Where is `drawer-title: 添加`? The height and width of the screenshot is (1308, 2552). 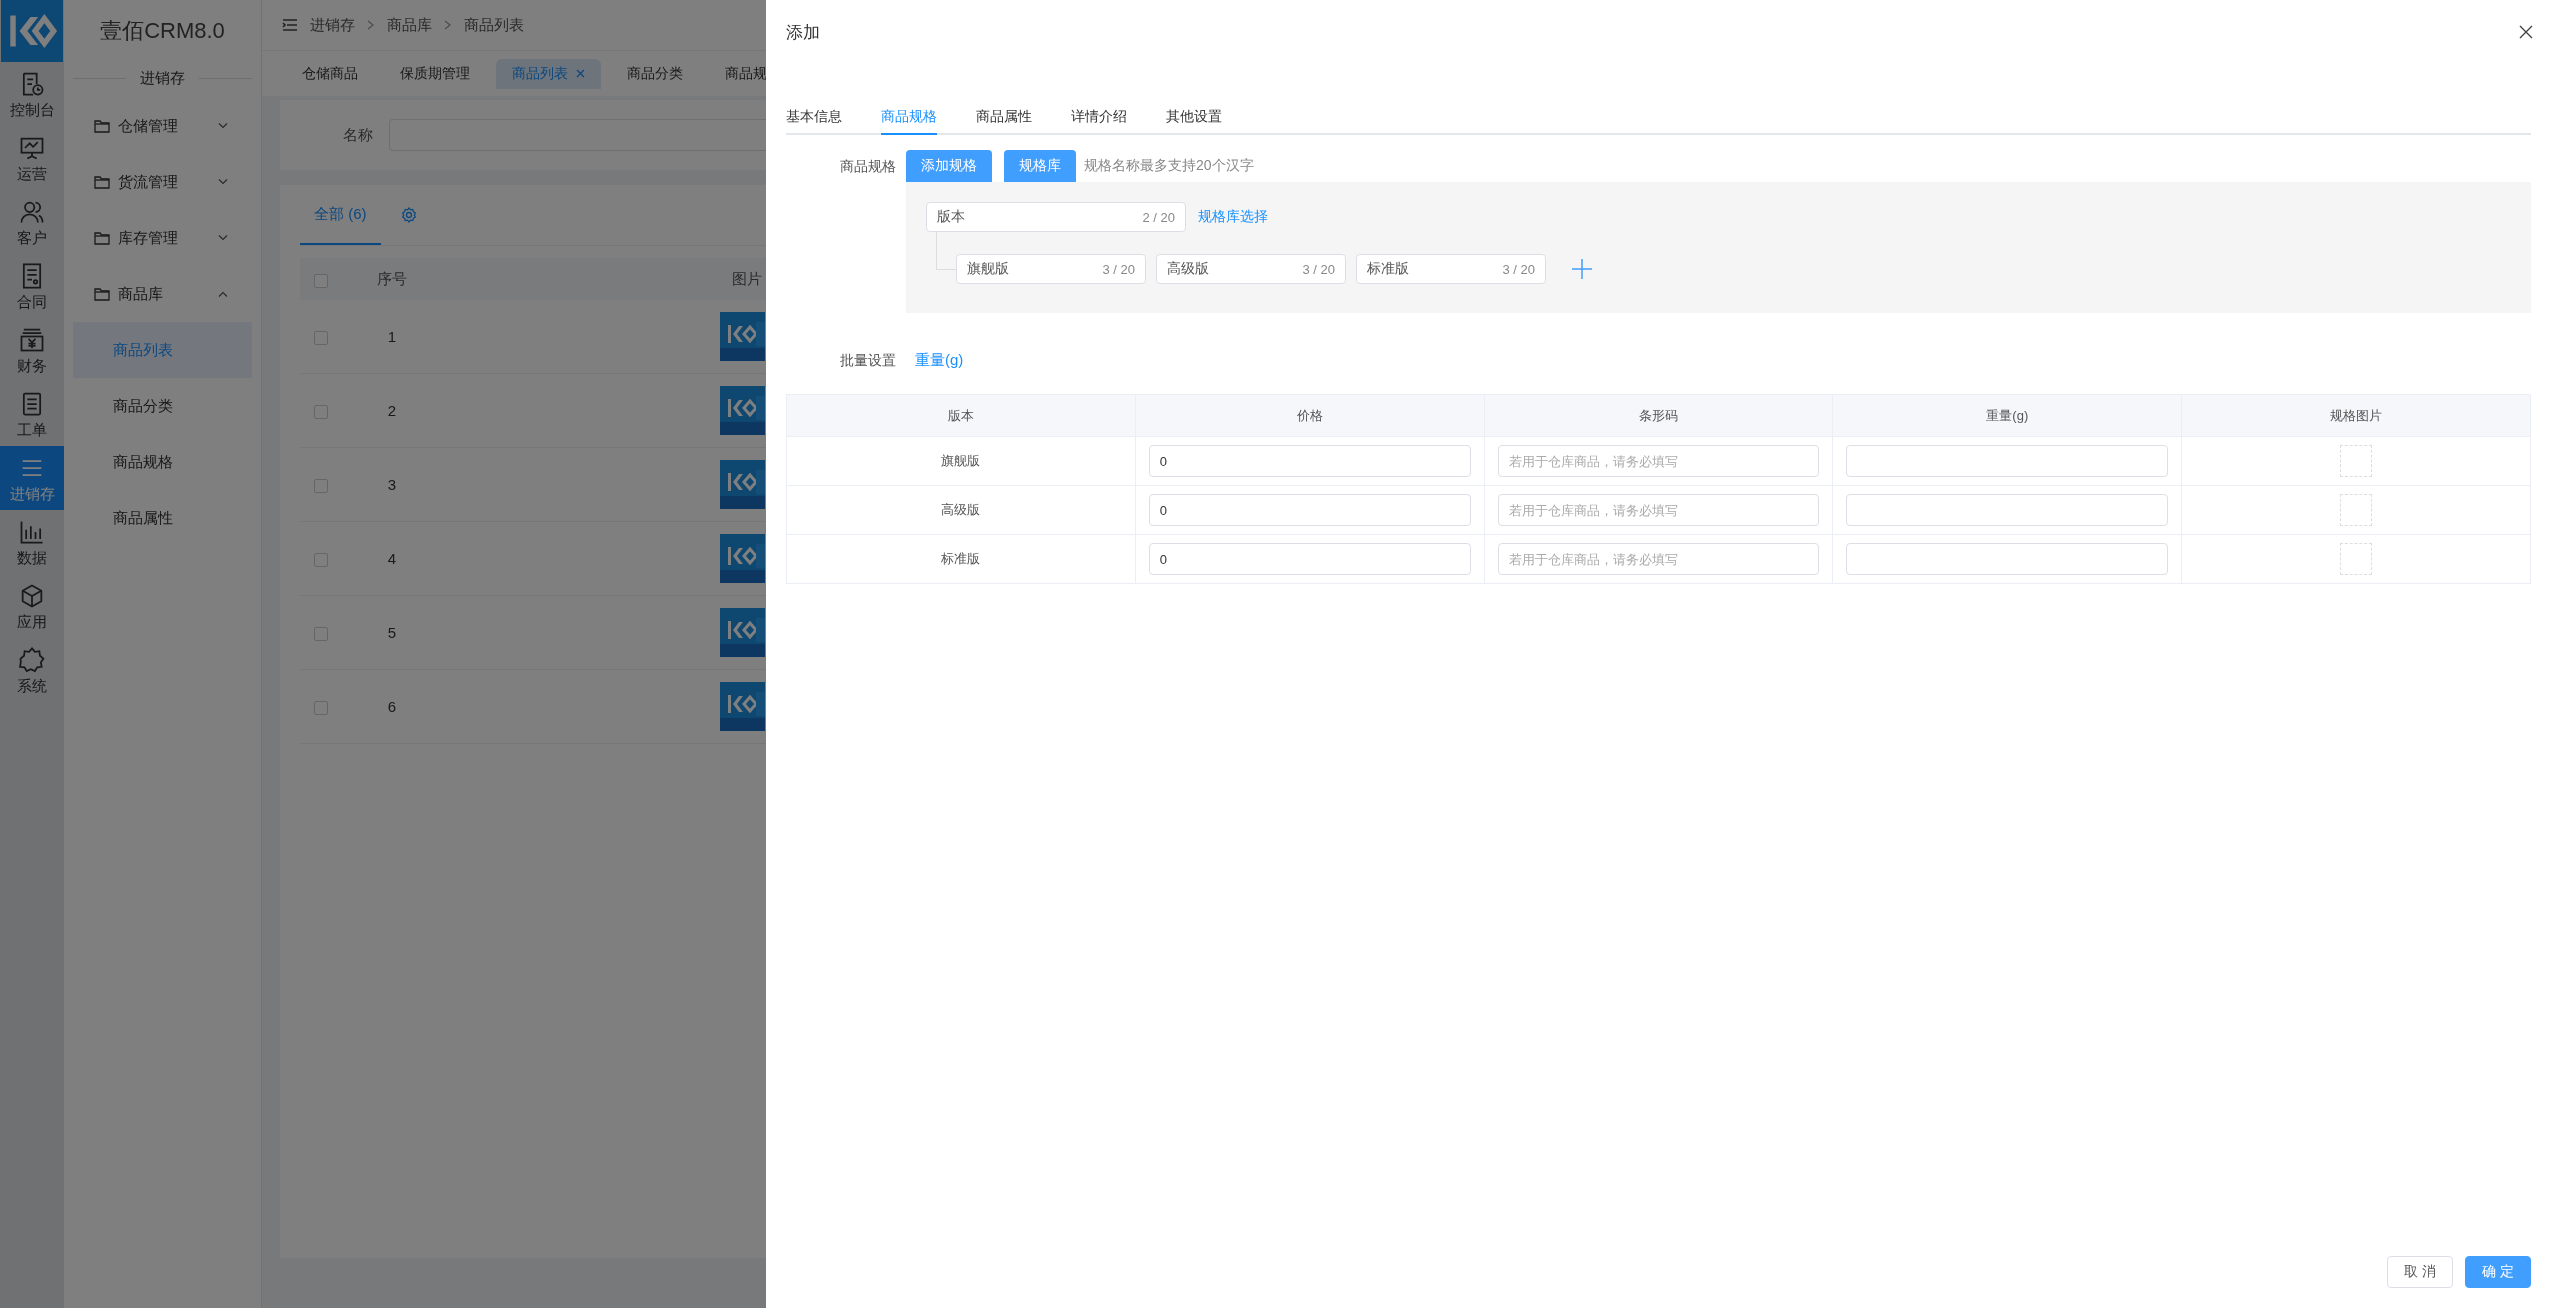 drawer-title: 添加 is located at coordinates (803, 32).